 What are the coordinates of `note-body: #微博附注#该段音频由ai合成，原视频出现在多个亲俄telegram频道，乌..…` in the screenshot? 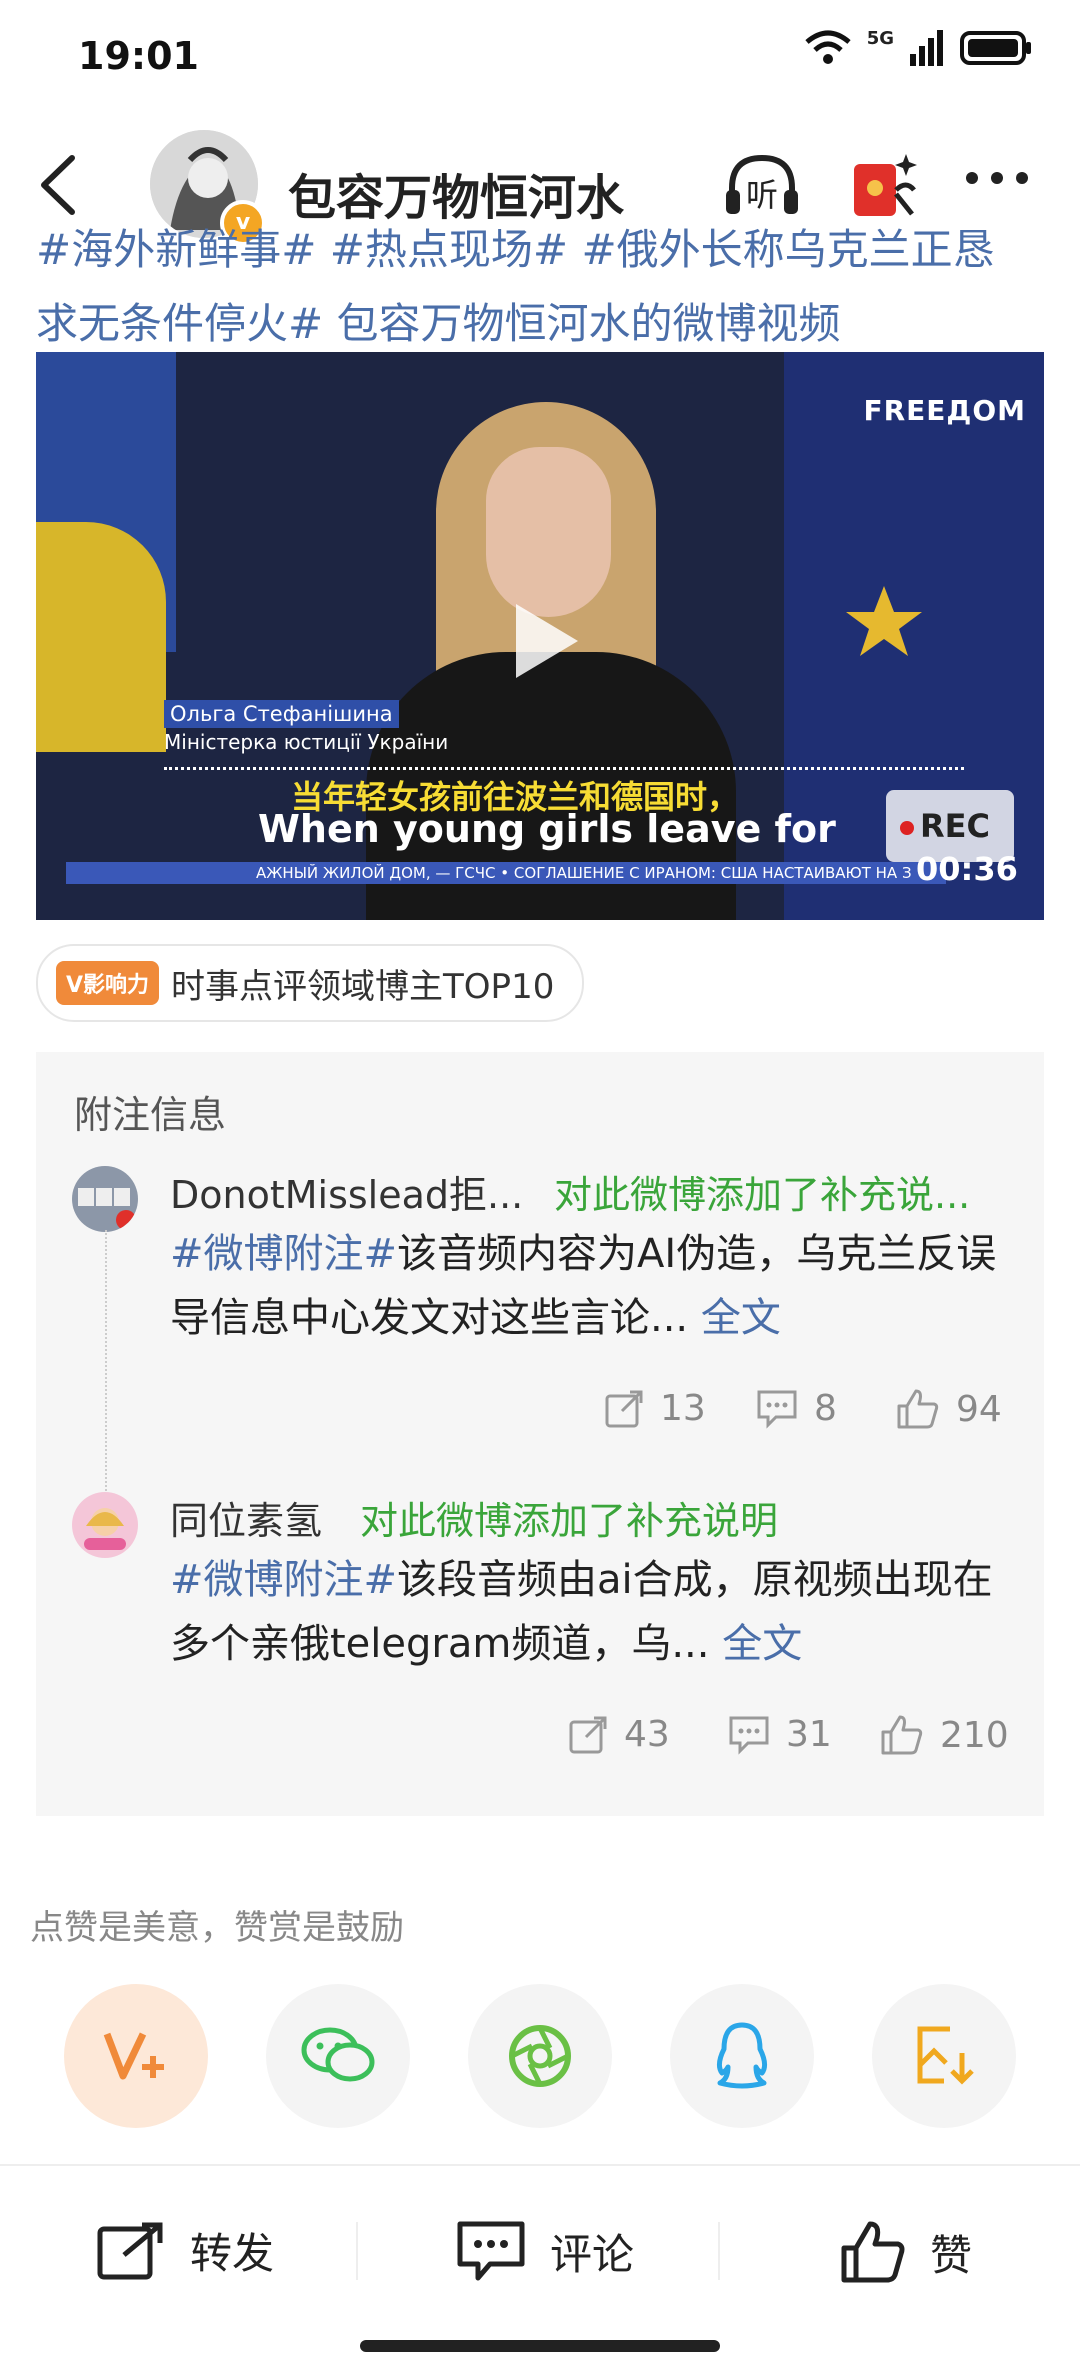 It's located at (585, 1612).